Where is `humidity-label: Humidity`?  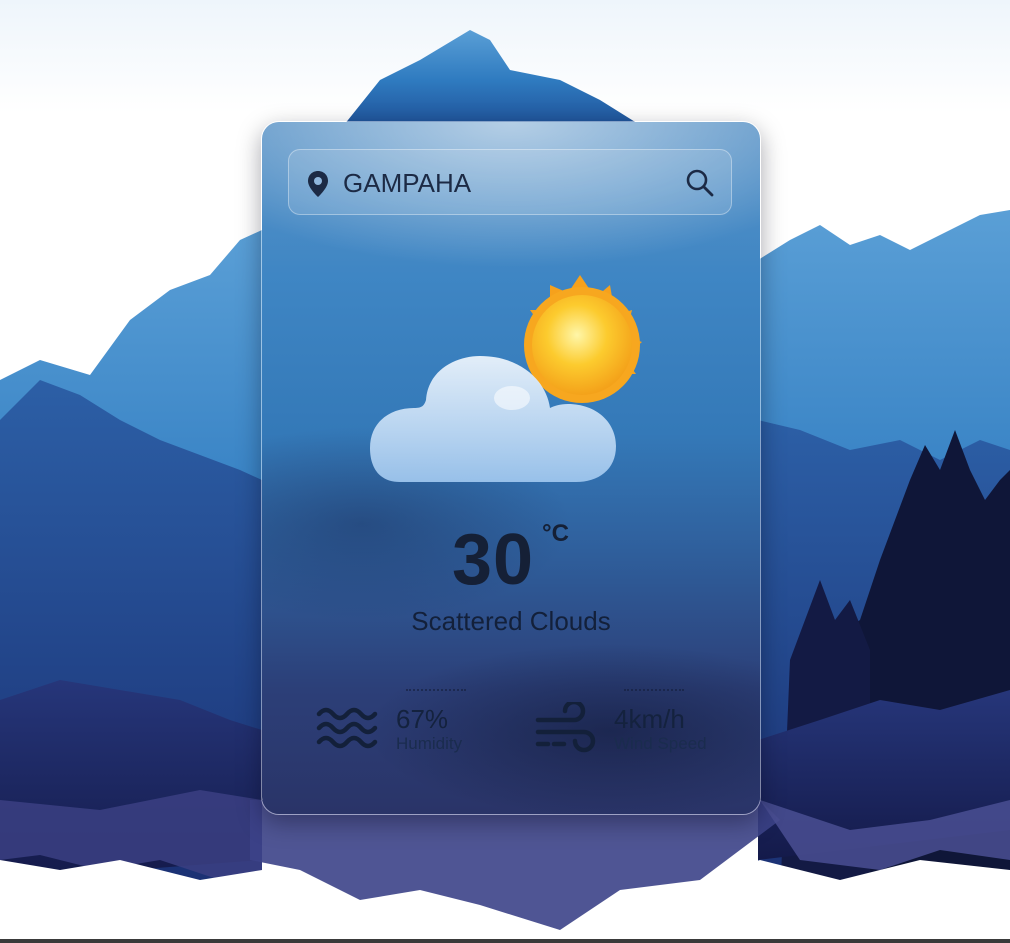
humidity-label: Humidity is located at coordinates (429, 743).